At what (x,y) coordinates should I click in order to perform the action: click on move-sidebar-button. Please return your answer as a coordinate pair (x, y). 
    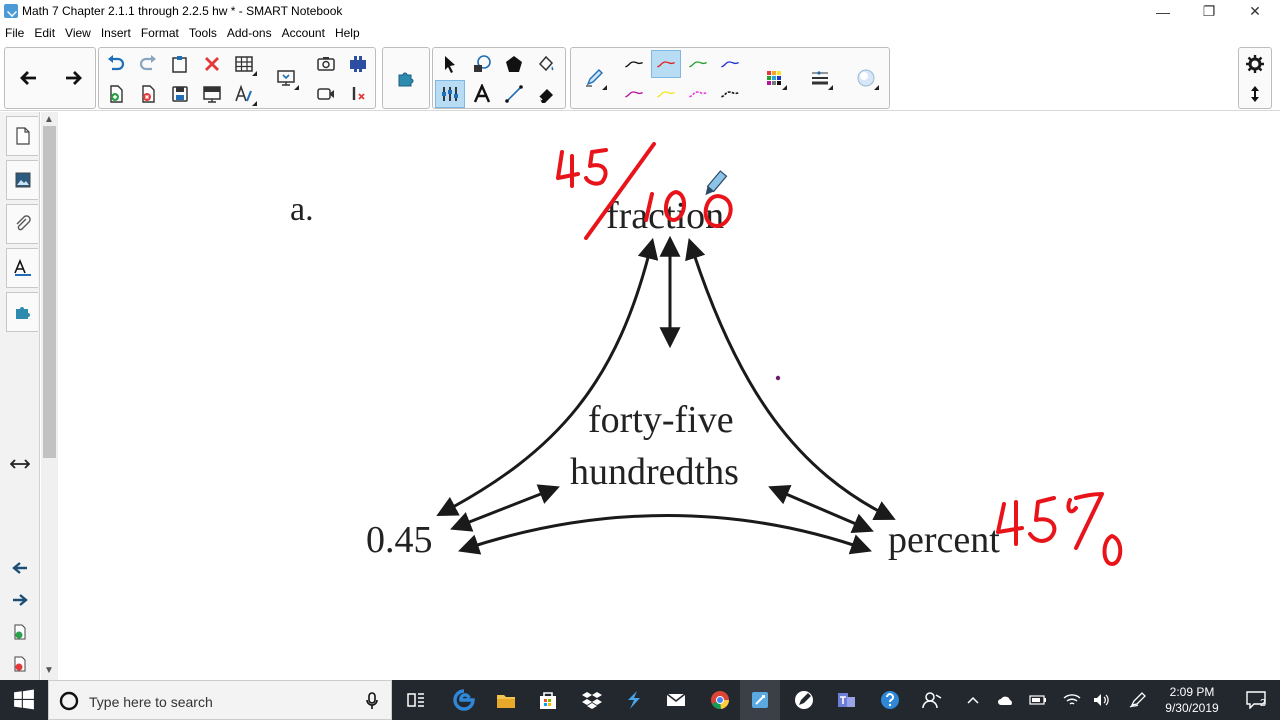
    Looking at the image, I should click on (20, 464).